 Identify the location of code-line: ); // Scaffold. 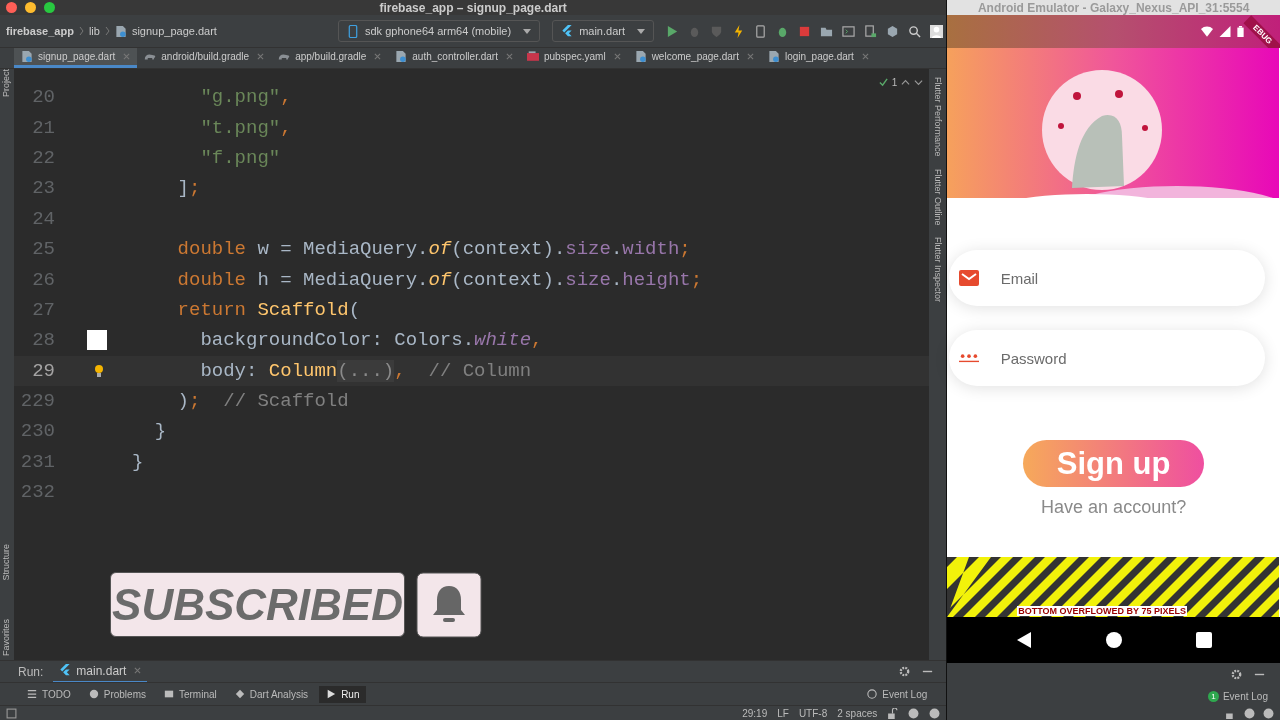
(262, 401).